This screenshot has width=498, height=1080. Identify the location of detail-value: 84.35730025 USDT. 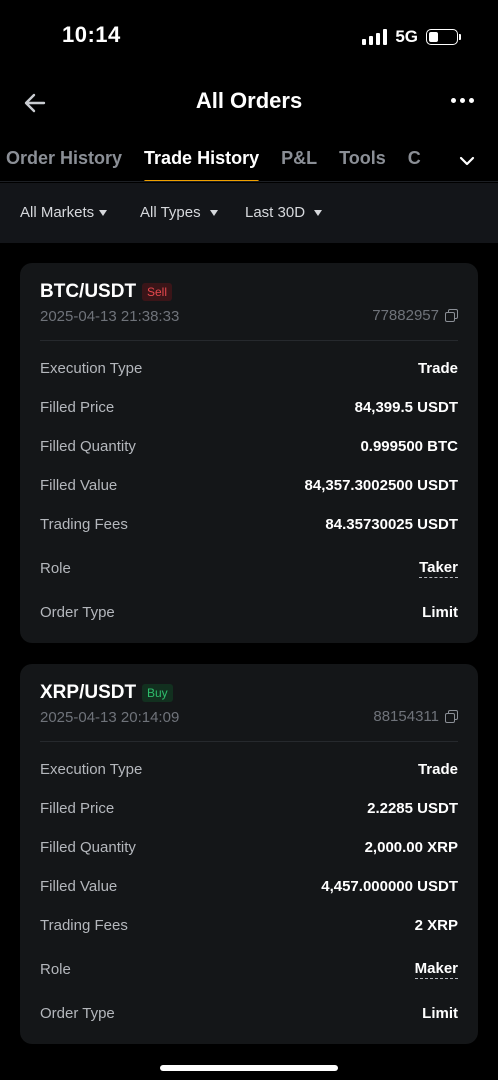
(391, 524).